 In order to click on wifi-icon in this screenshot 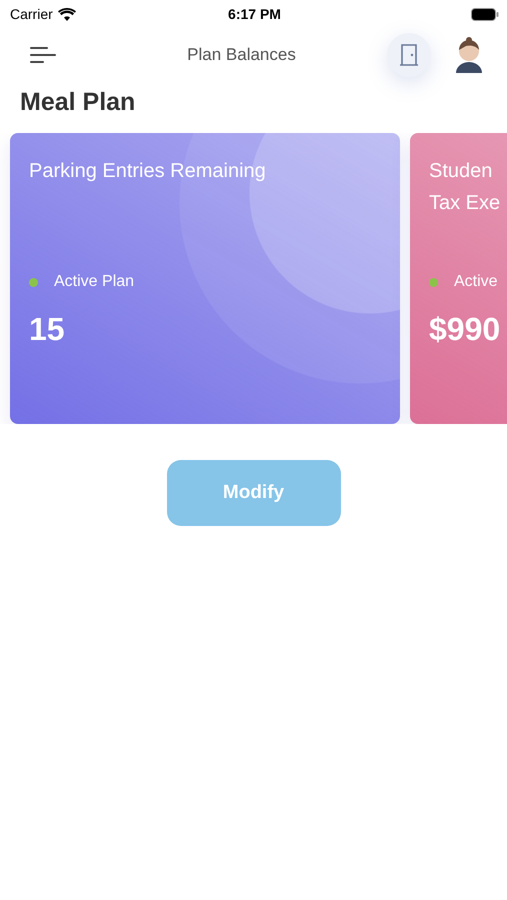, I will do `click(67, 14)`.